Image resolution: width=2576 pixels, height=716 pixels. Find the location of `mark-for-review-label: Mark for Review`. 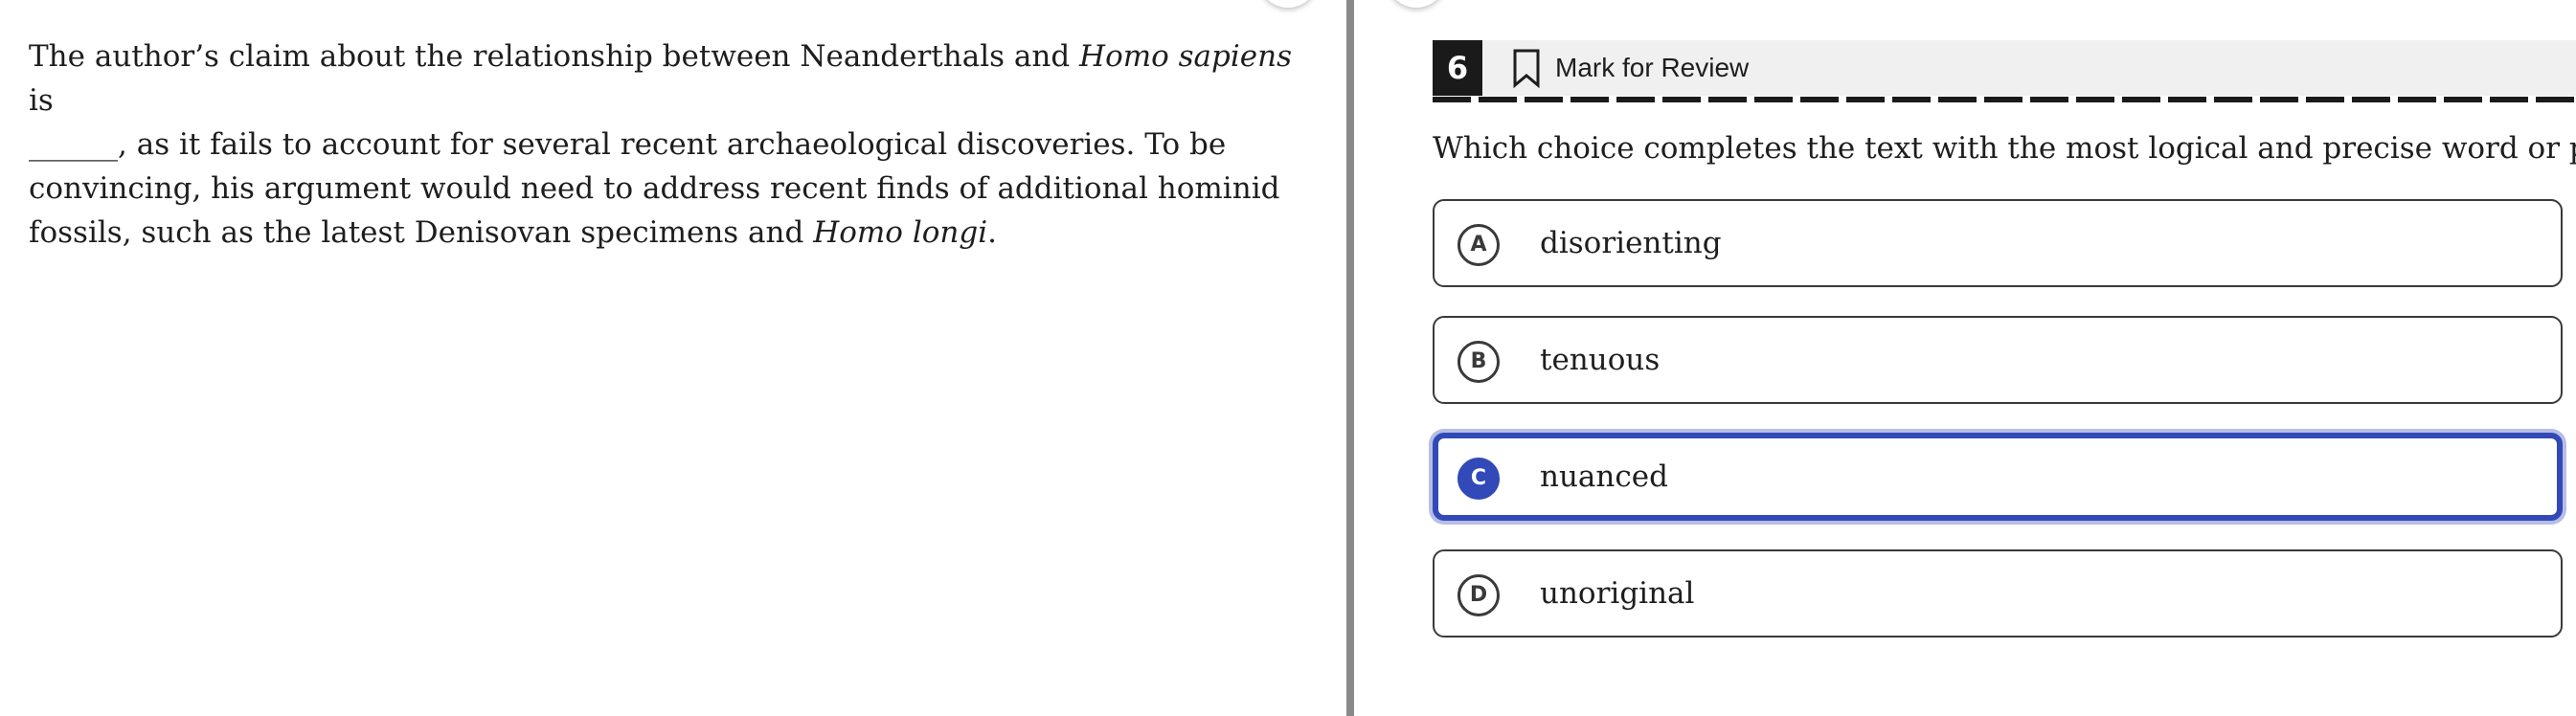

mark-for-review-label: Mark for Review is located at coordinates (1652, 67).